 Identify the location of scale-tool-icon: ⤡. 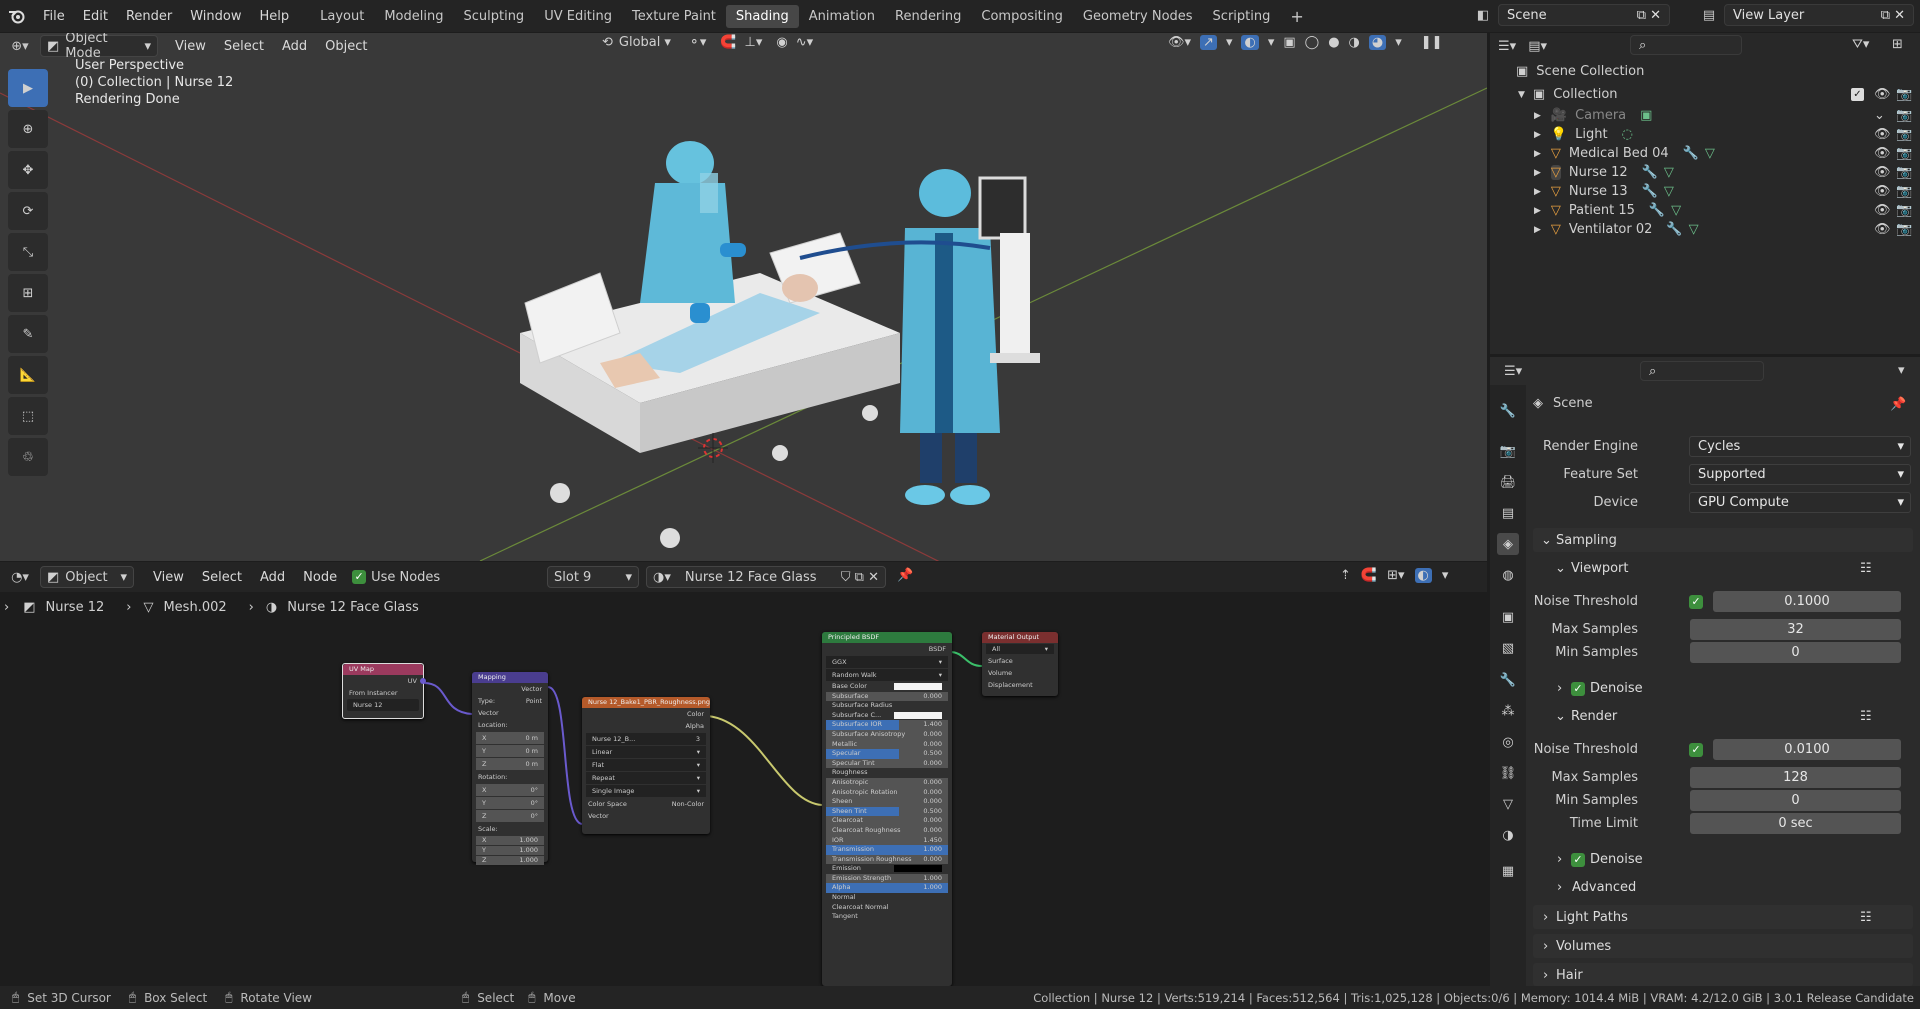
(28, 252).